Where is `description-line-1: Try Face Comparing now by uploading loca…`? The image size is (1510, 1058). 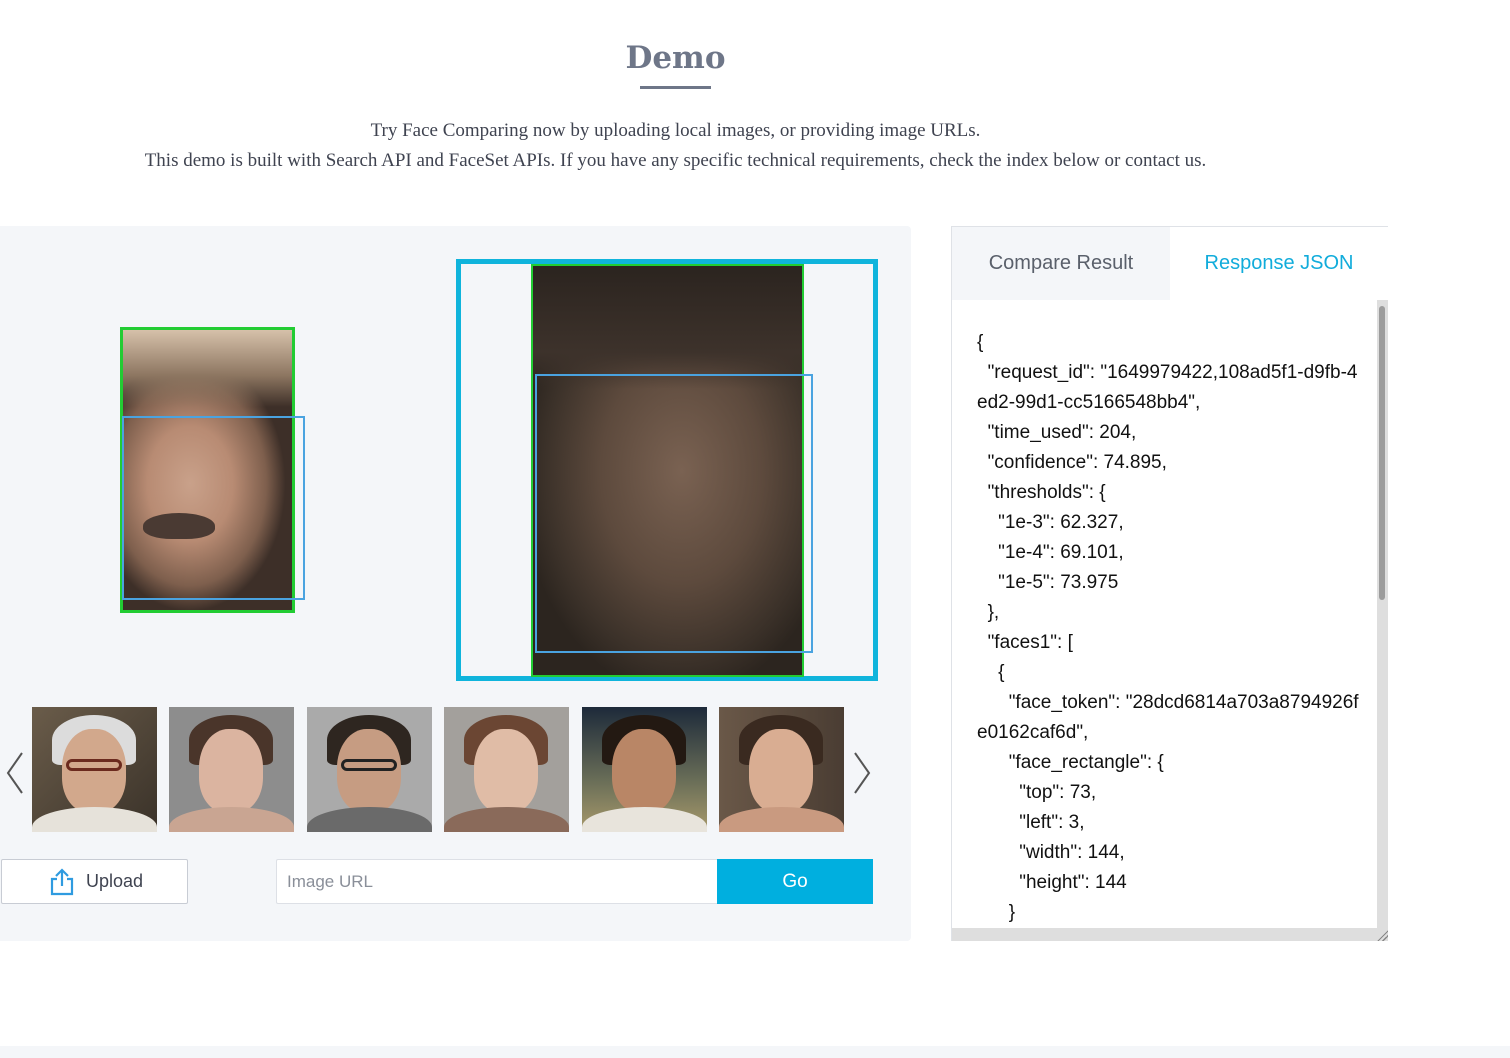
description-line-1: Try Face Comparing now by uploading loca… is located at coordinates (675, 130).